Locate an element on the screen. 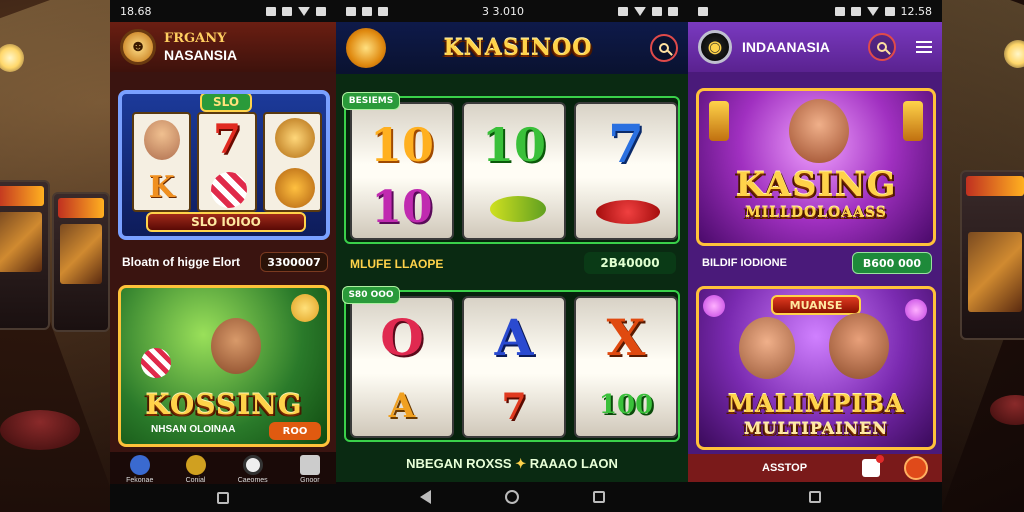 This screenshot has height=512, width=1024. promo-play-button: ROO is located at coordinates (295, 431).